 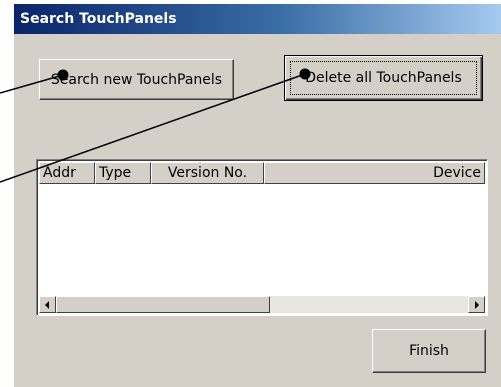 I want to click on callout-line-search, so click(x=32, y=84).